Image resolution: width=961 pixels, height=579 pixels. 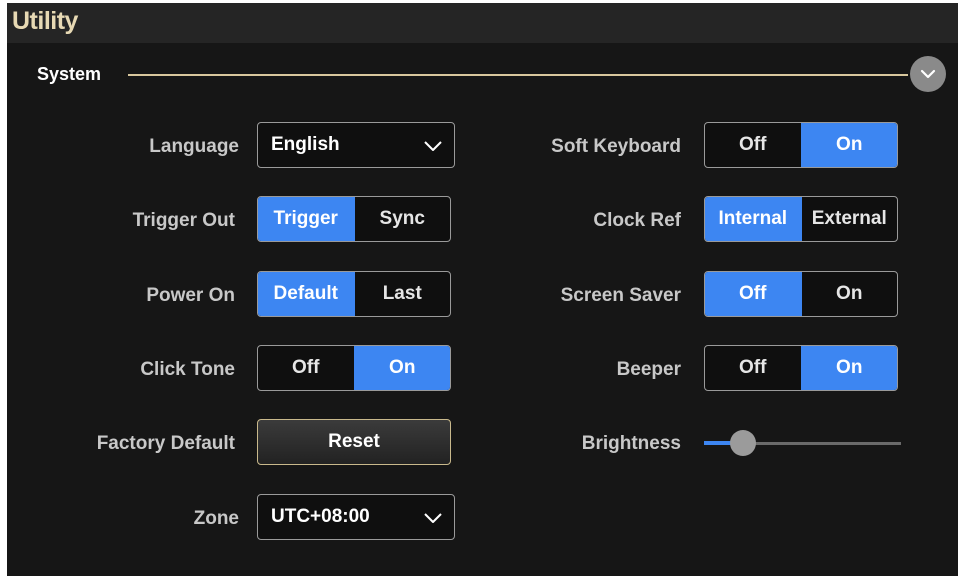 I want to click on beeper-toggle: Off On, so click(x=801, y=368).